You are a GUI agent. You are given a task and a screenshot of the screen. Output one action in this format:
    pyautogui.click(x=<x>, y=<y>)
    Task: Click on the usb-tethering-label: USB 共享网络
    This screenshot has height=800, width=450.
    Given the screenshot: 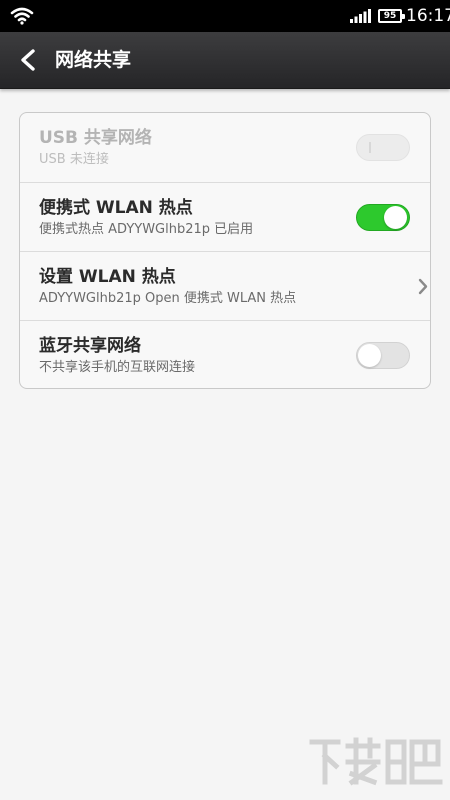 What is the action you would take?
    pyautogui.click(x=95, y=138)
    